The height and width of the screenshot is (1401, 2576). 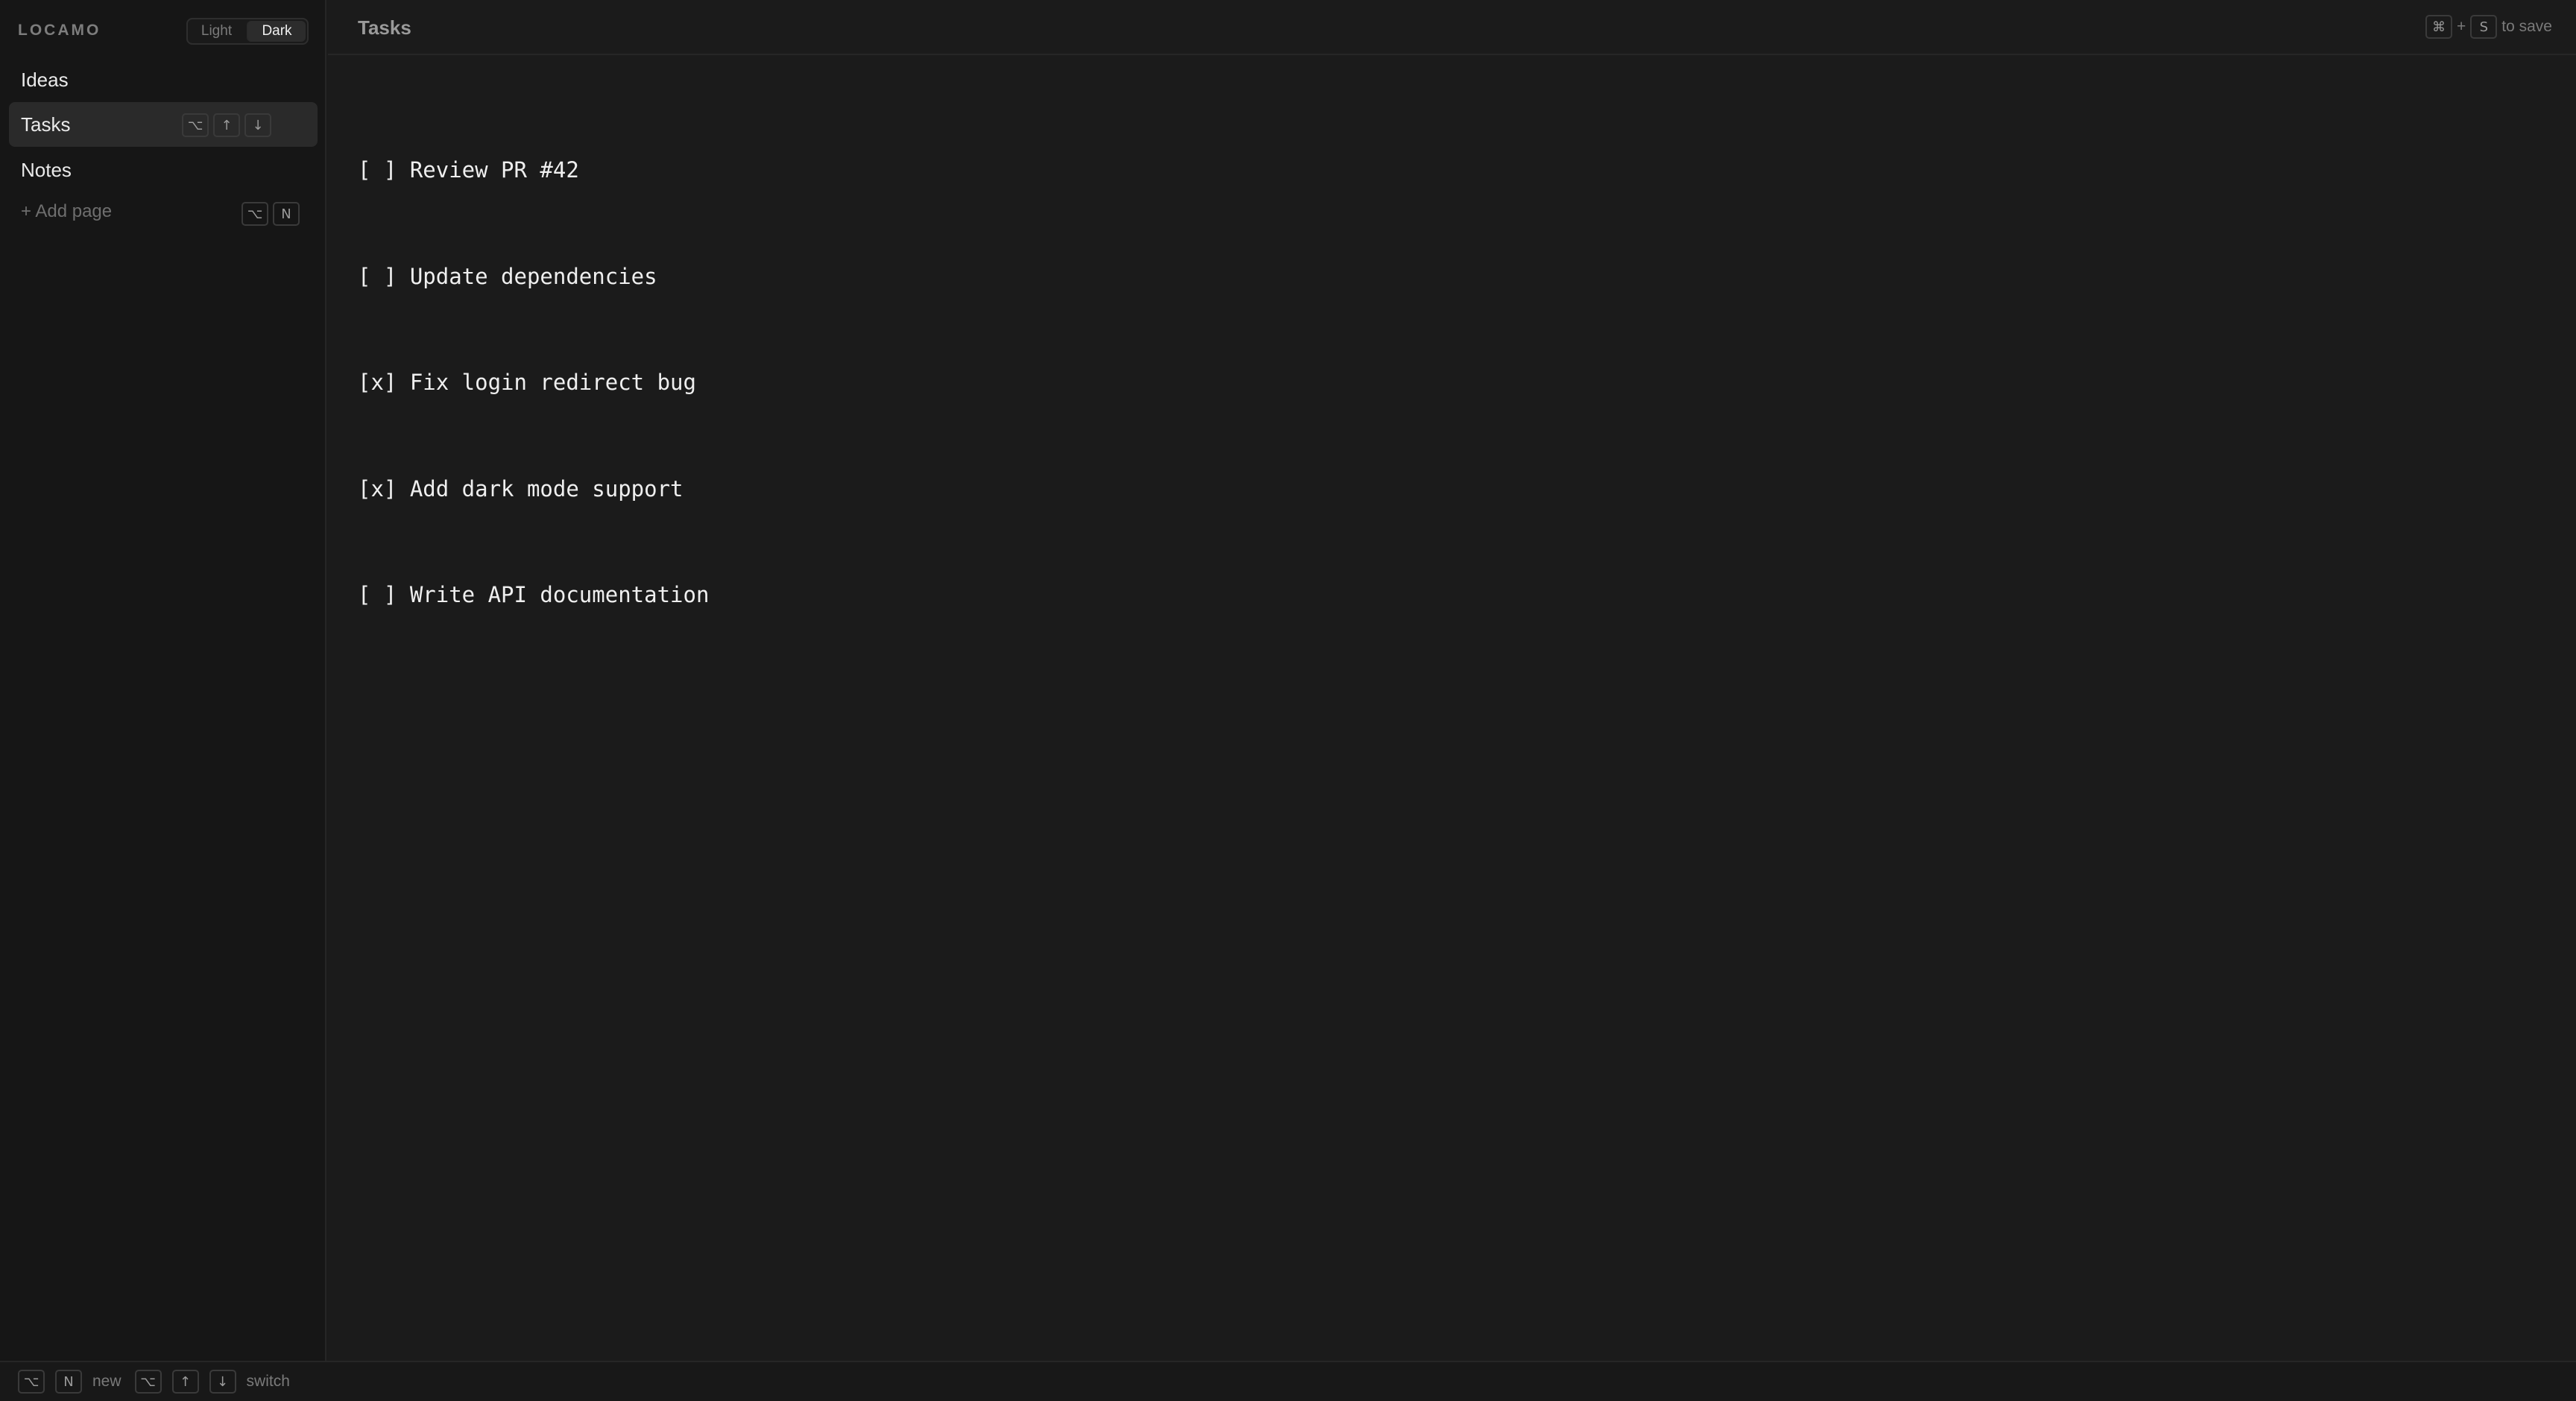 I want to click on editor-line: [ ] Update dependencies, so click(x=533, y=277).